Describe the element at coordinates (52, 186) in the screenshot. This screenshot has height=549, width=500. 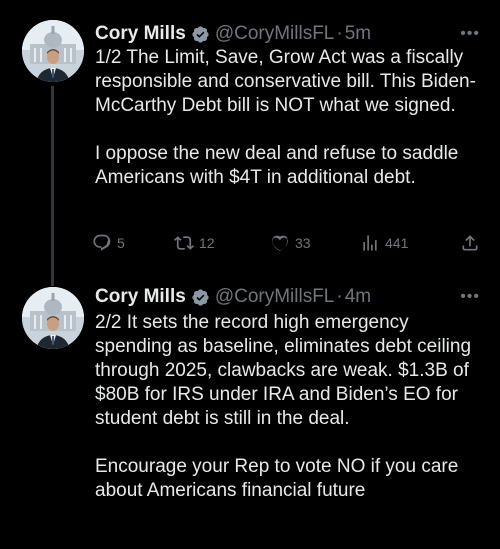
I see `thread-line` at that location.